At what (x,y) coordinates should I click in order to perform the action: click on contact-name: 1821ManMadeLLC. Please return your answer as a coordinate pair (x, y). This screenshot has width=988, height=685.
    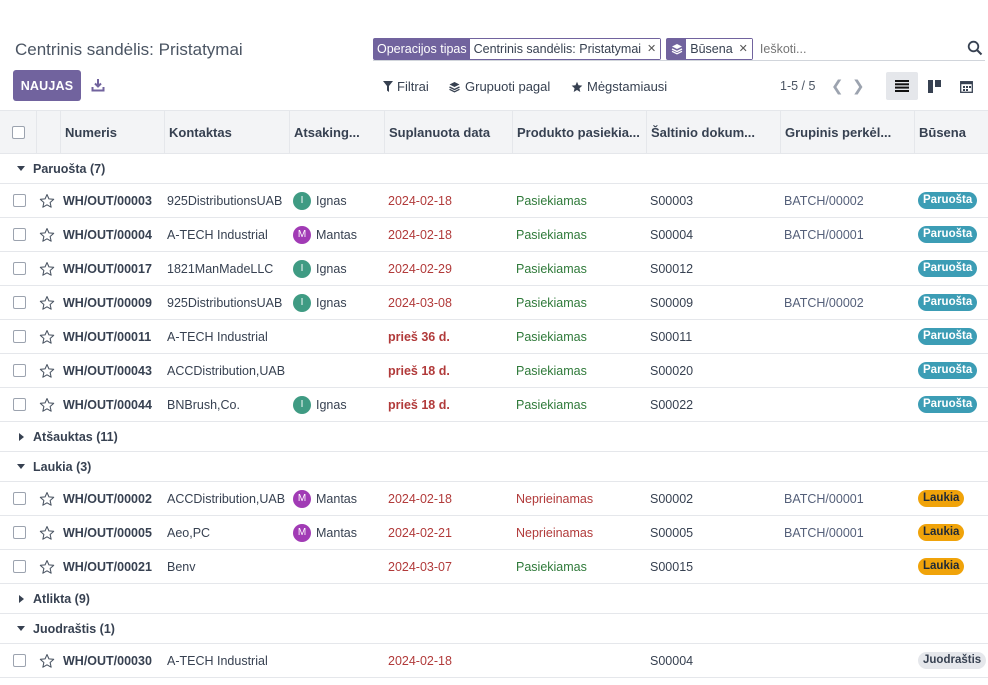
    Looking at the image, I should click on (220, 268).